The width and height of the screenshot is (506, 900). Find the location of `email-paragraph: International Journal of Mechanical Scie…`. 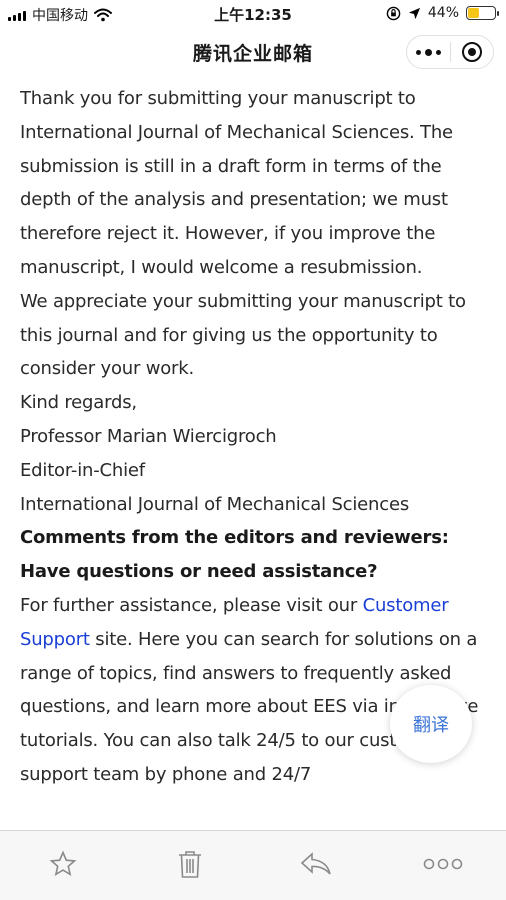

email-paragraph: International Journal of Mechanical Scie… is located at coordinates (215, 504).